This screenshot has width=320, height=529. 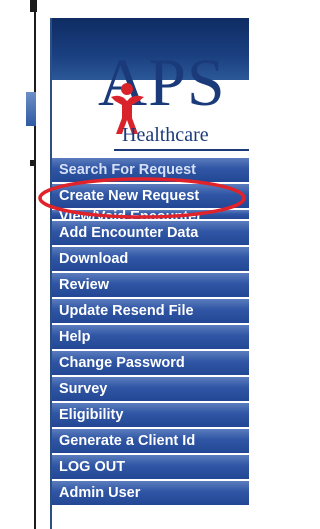 I want to click on menu-item-review: Review, so click(x=150, y=285).